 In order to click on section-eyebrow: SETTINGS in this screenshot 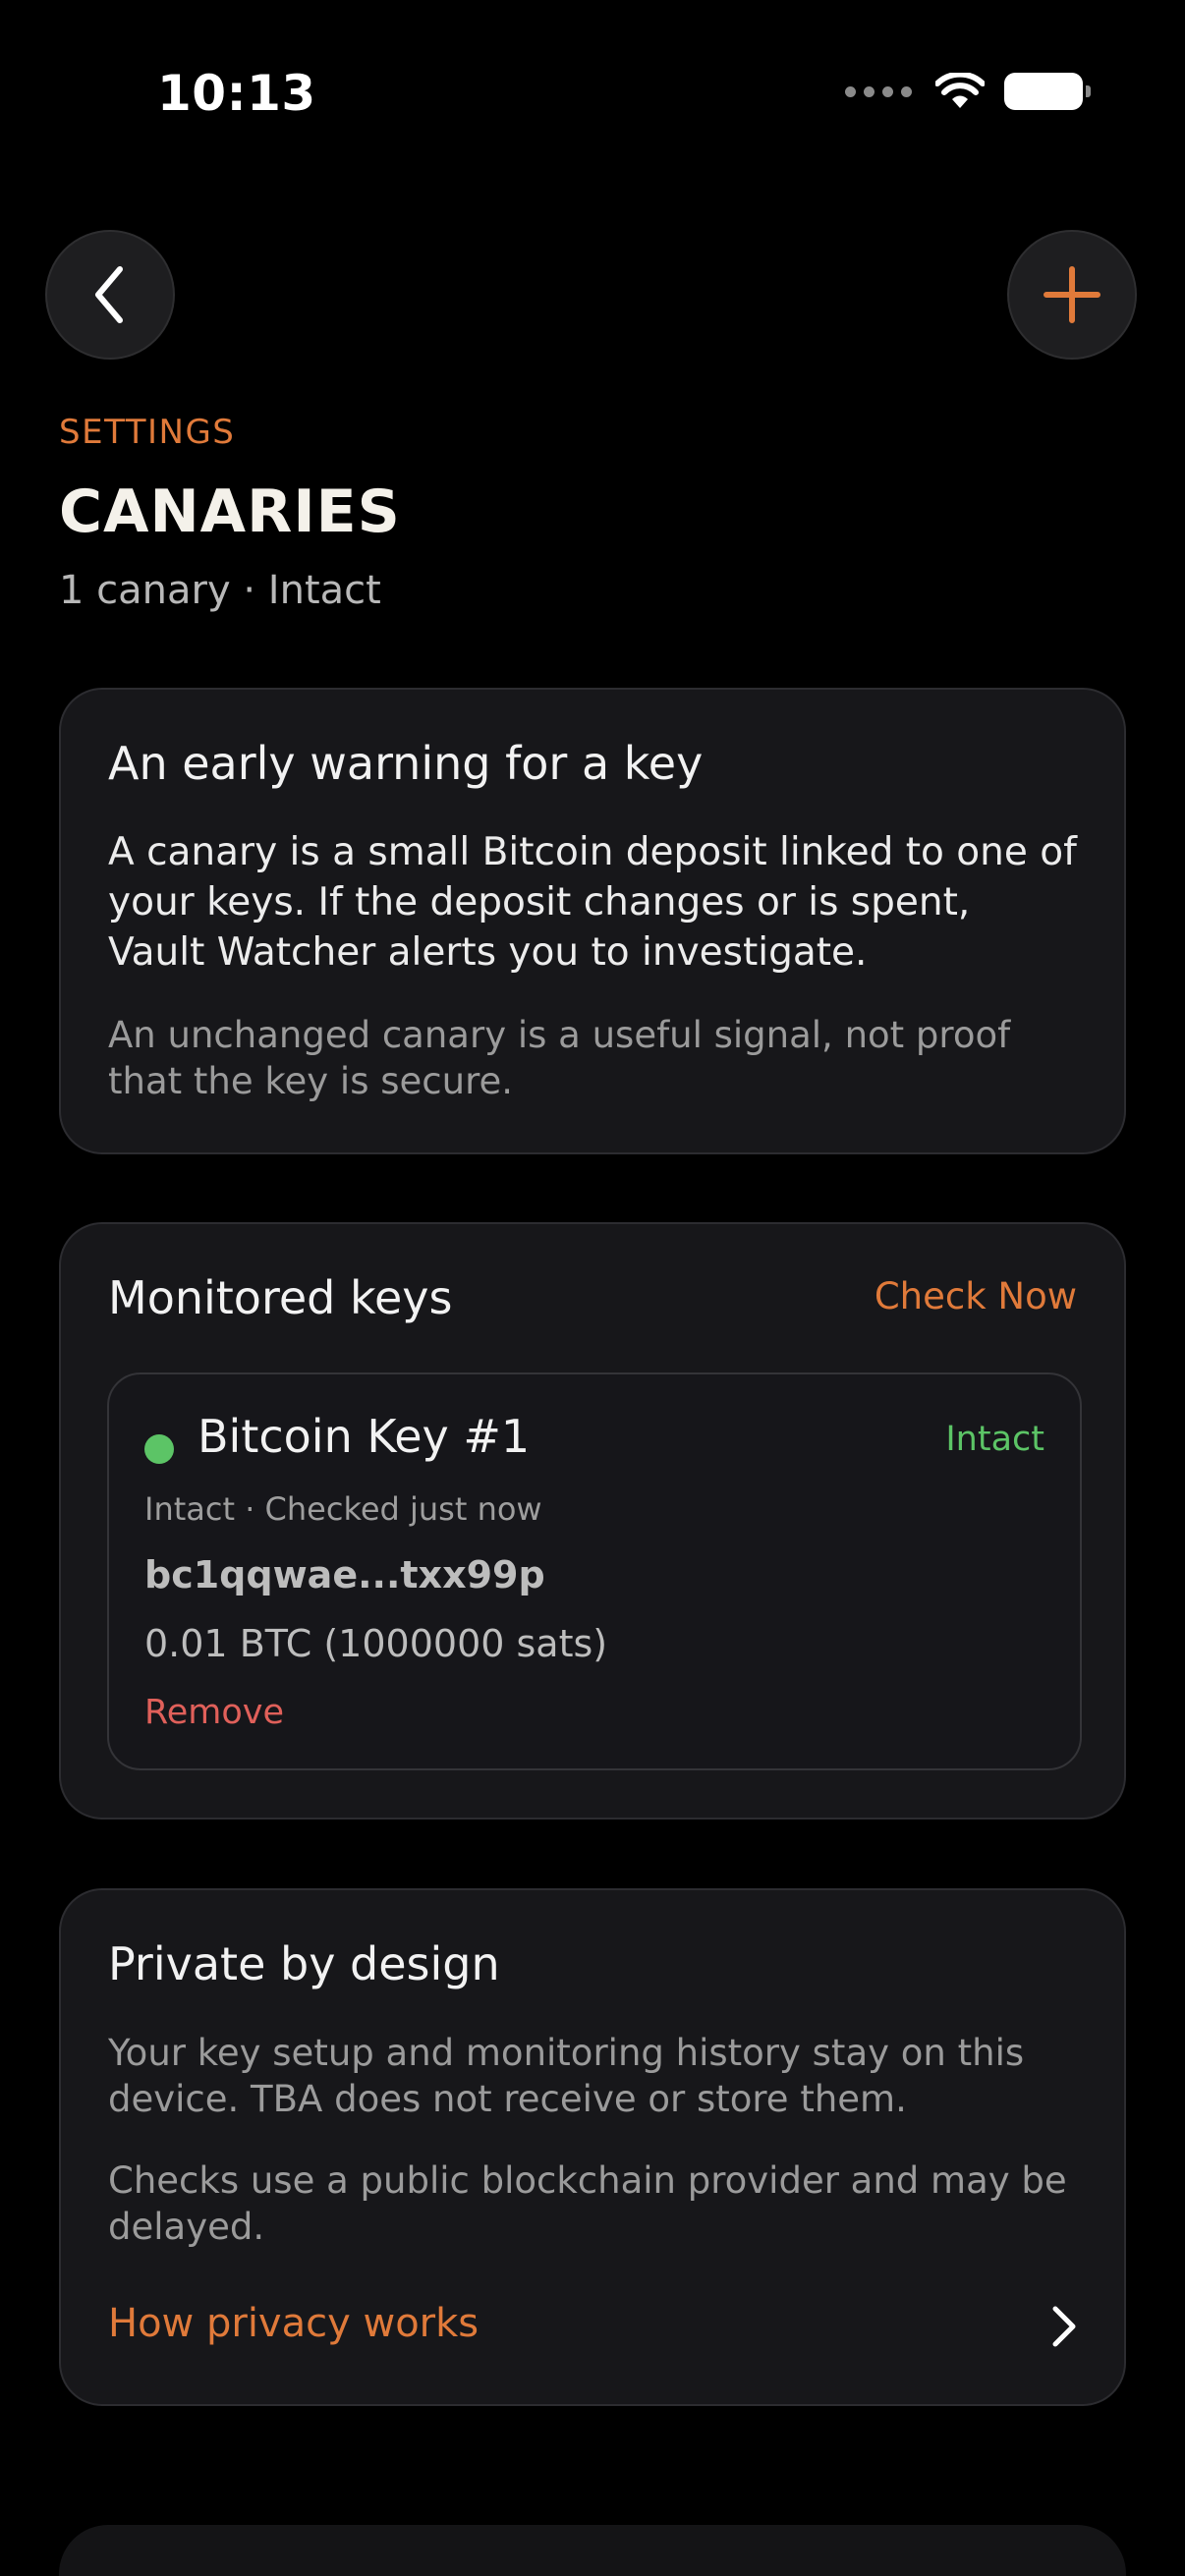, I will do `click(148, 432)`.